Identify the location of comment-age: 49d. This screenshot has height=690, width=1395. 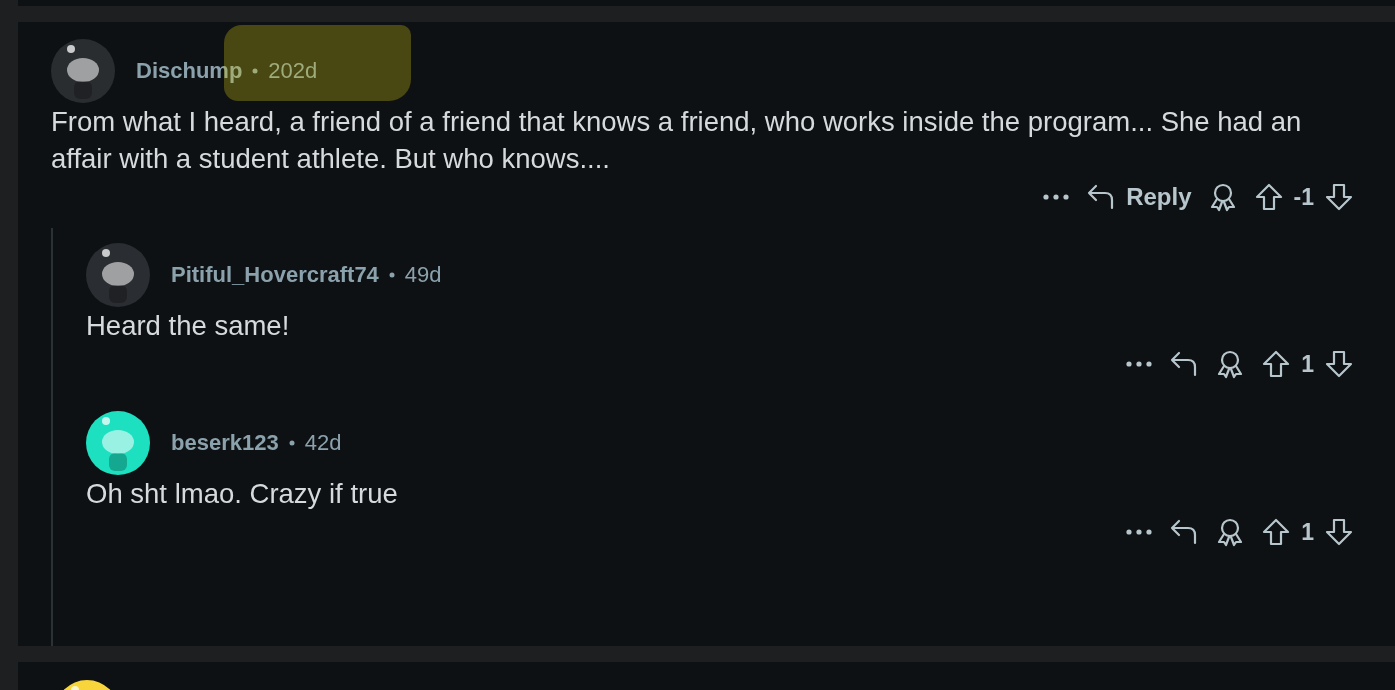
(423, 274).